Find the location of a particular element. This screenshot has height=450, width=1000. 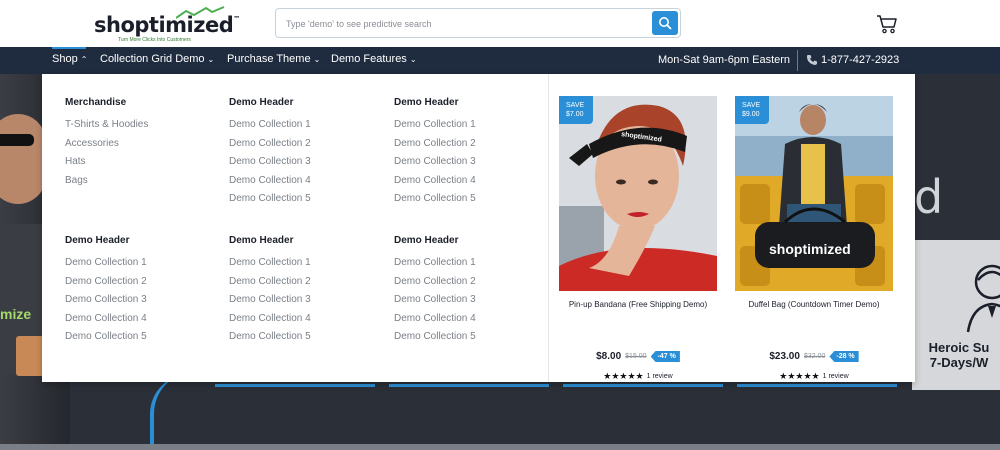

hero-shirt-text: mize is located at coordinates (16, 314).